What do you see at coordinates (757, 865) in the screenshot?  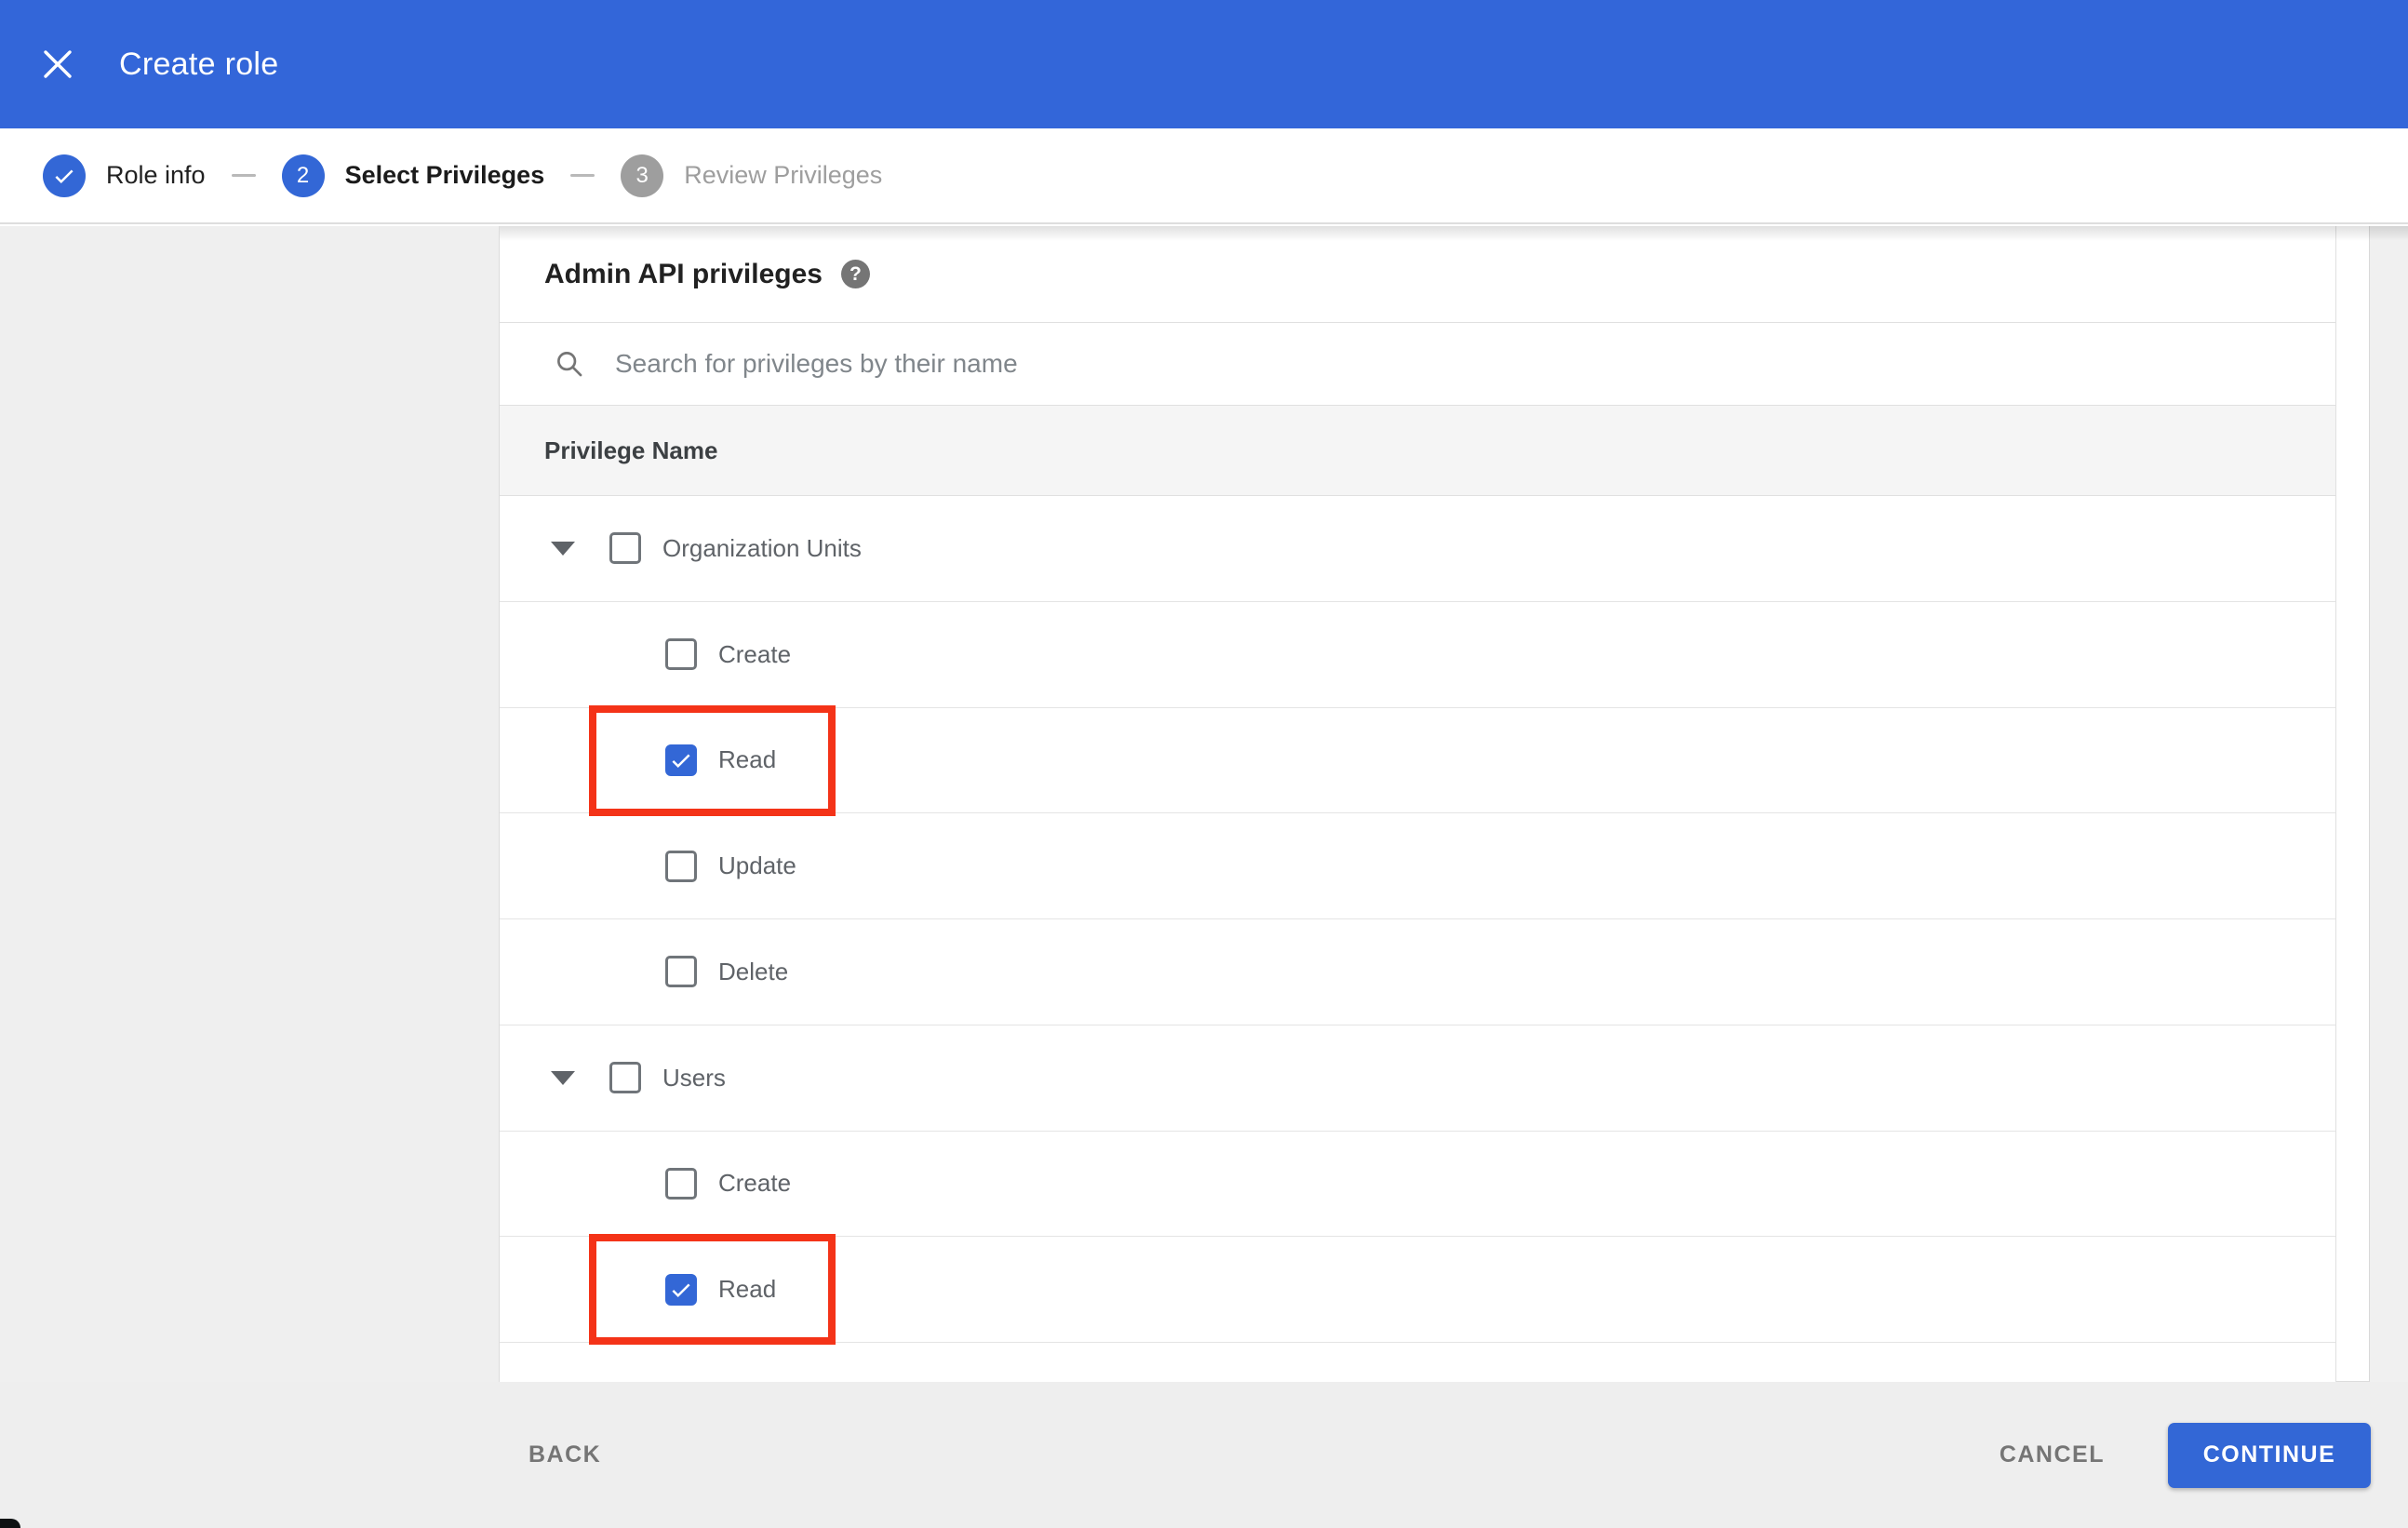 I see `privilege-label: Update` at bounding box center [757, 865].